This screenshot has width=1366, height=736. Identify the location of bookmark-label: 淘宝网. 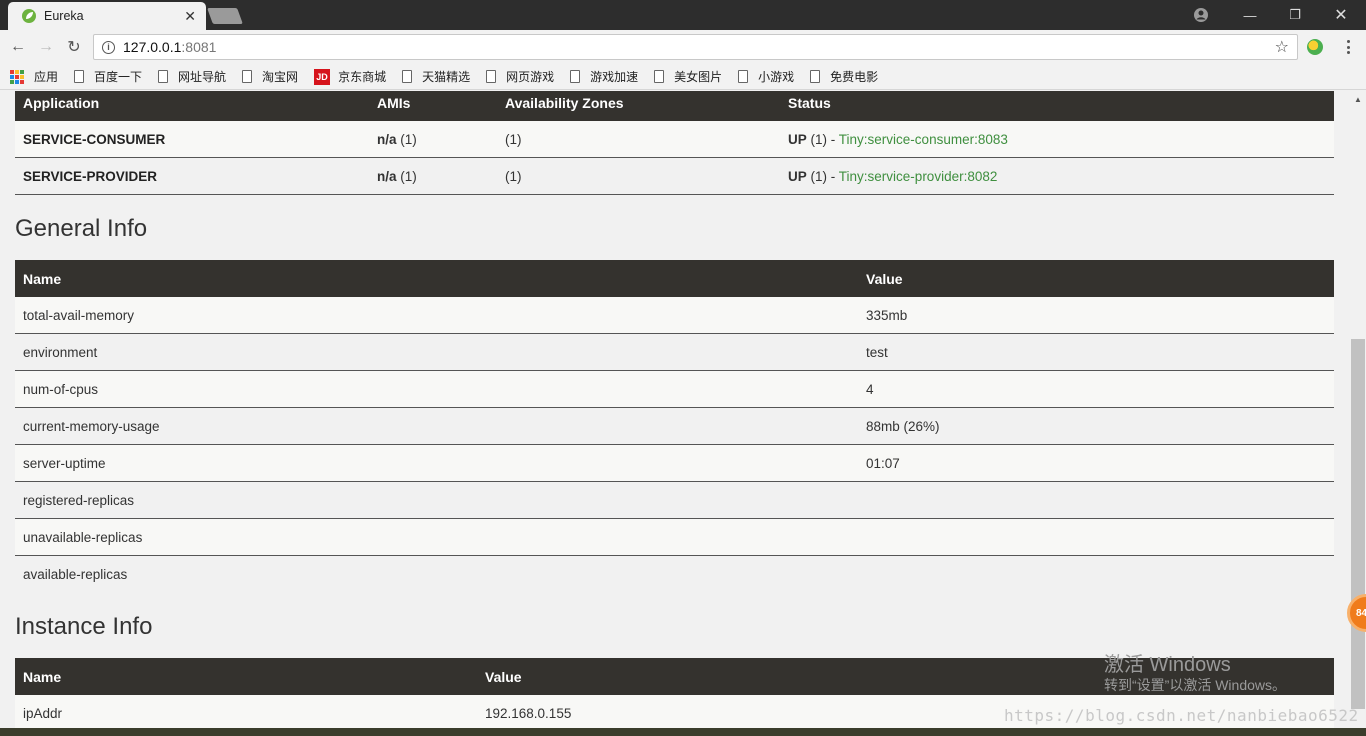
(280, 77).